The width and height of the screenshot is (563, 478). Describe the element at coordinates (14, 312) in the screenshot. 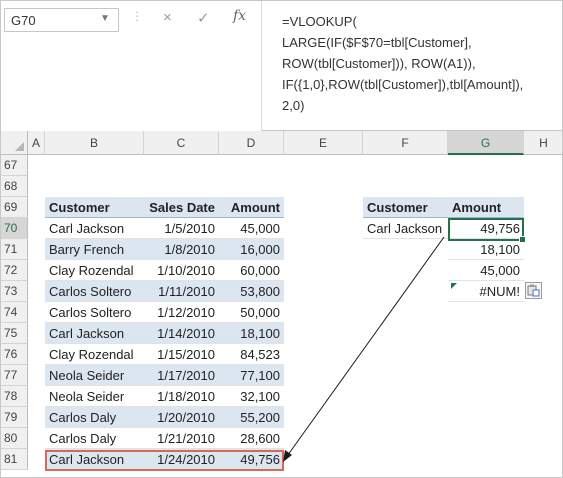

I see `row-header-74: 74` at that location.